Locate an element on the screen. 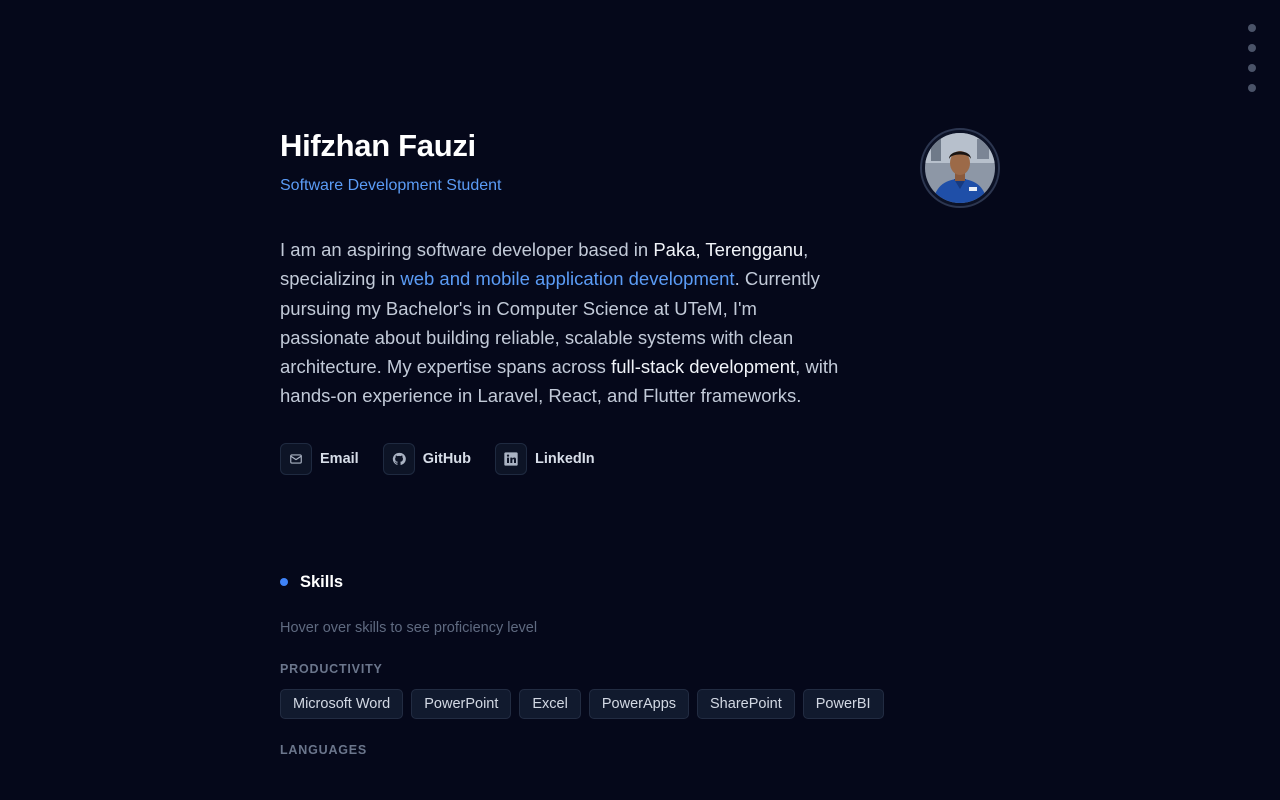  skill-chip: PowerBI is located at coordinates (843, 703).